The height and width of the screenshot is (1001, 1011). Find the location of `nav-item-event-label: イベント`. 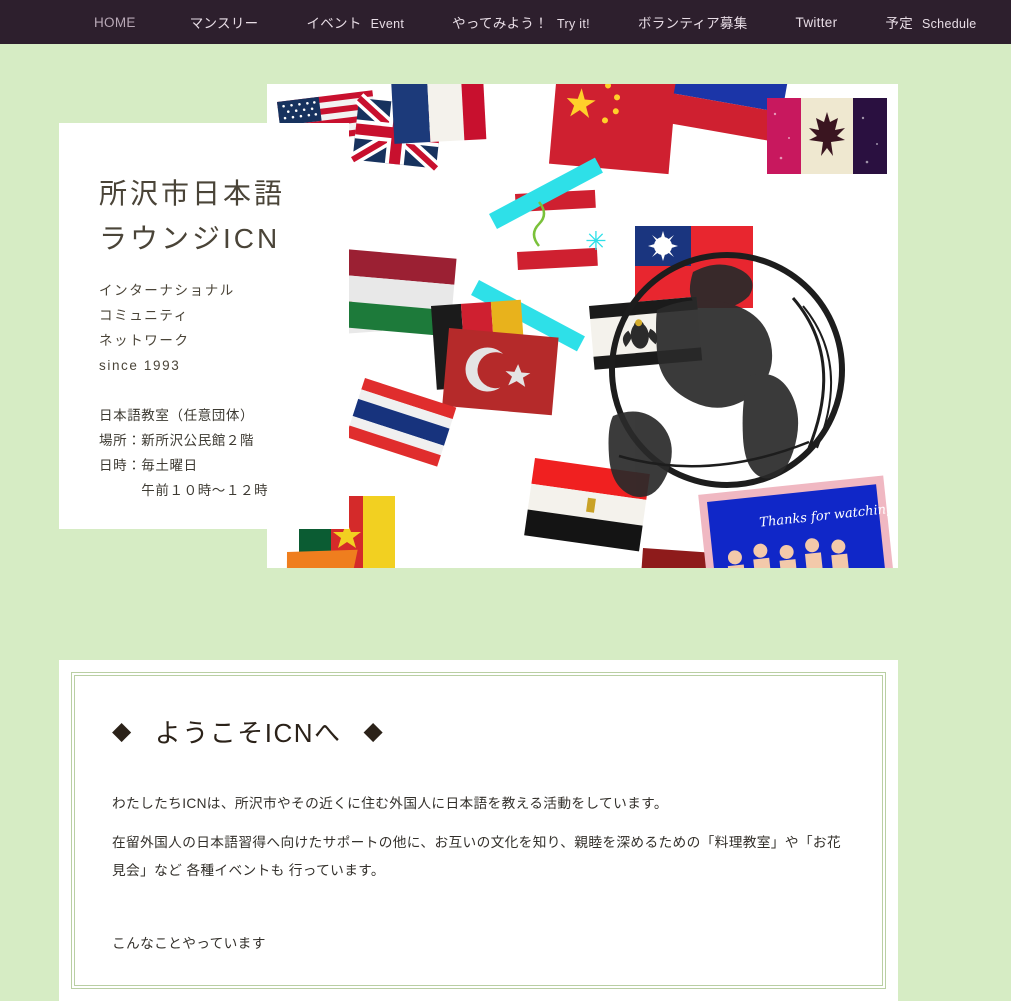

nav-item-event-label: イベント is located at coordinates (334, 23).